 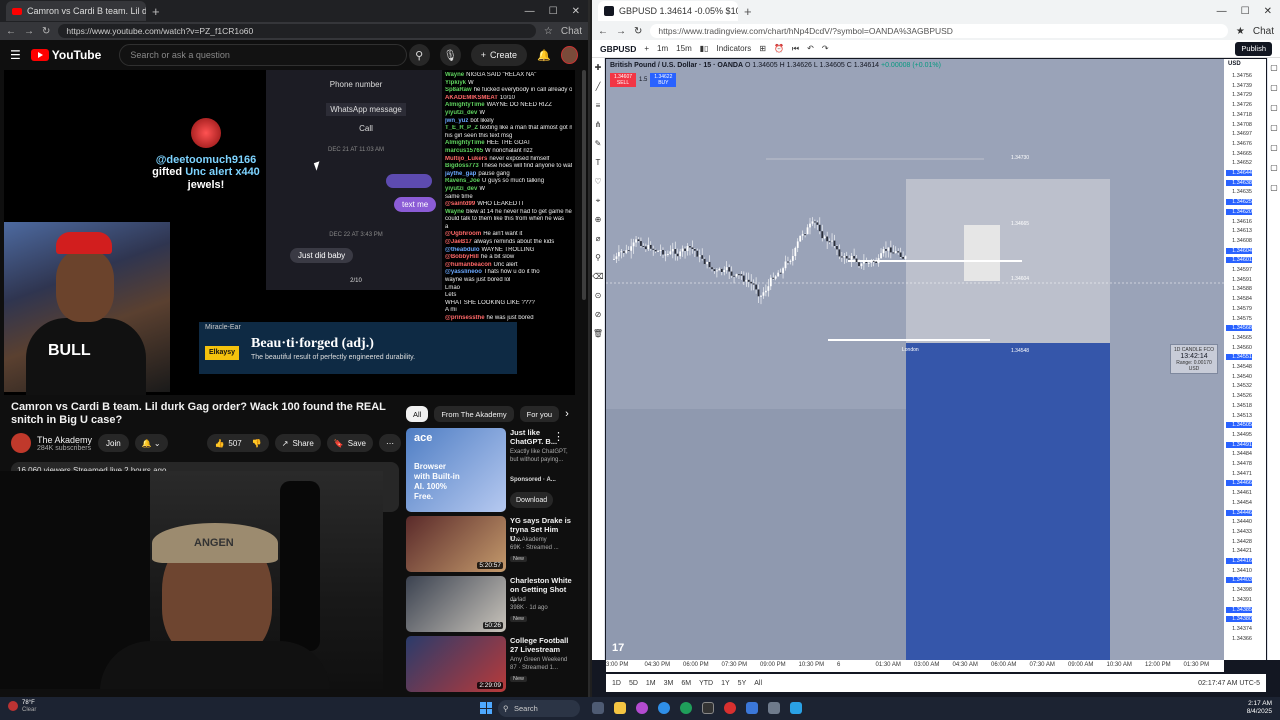 I want to click on browser-tab-youtube: Camron vs Cardi B team. Lil d... ✕, so click(x=76, y=11).